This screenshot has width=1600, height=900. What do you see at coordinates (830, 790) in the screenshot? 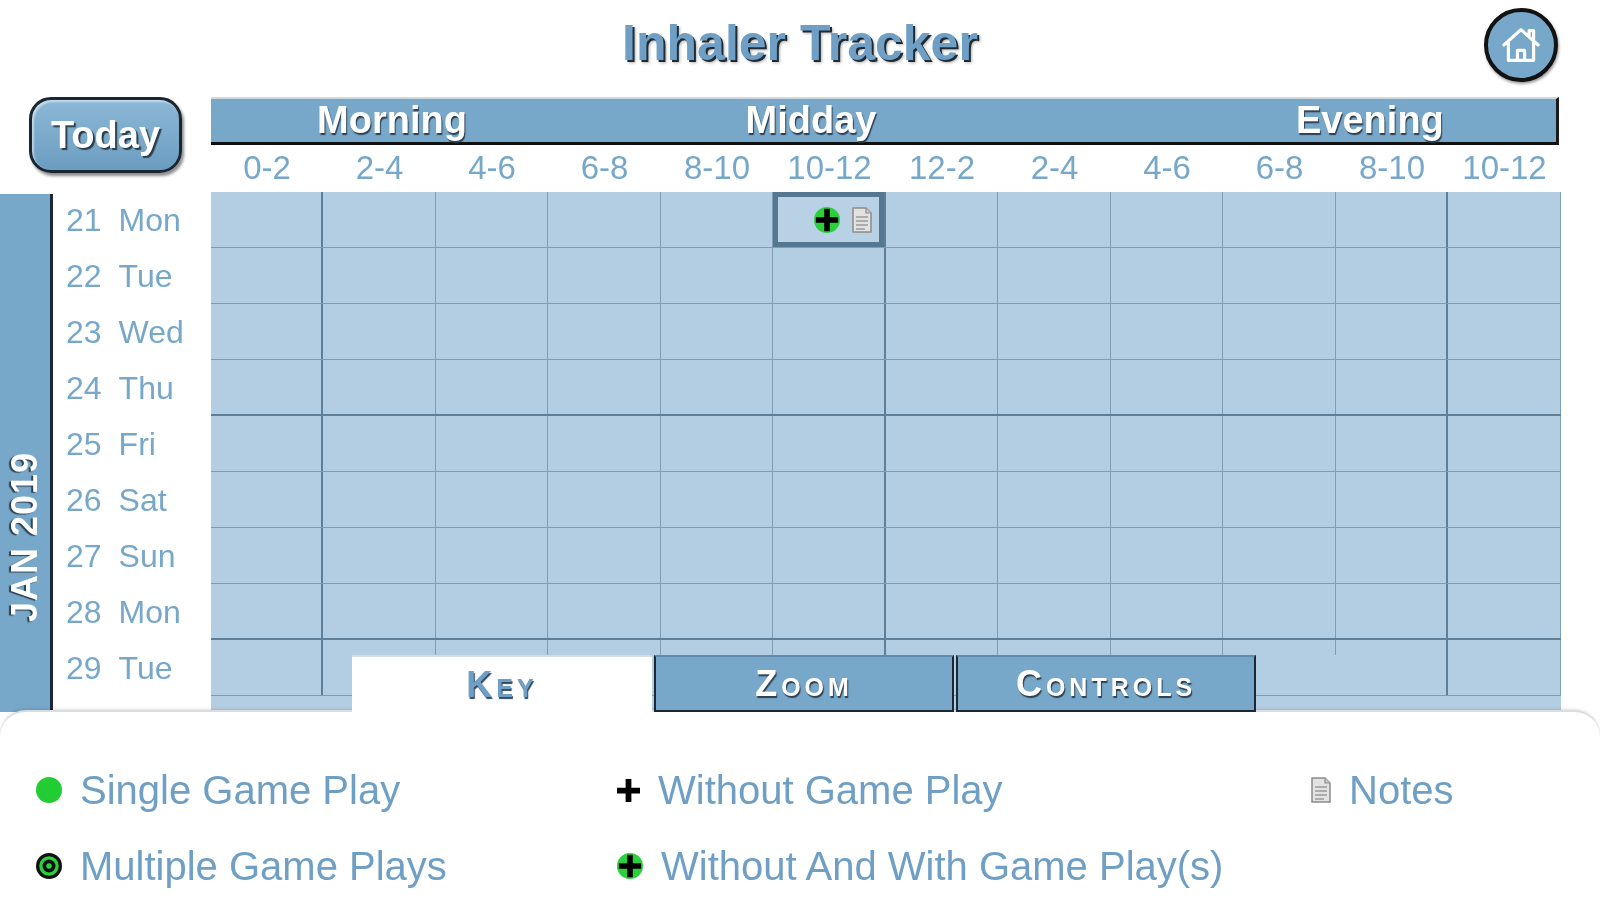
I see `legend-label: Without Game Play` at bounding box center [830, 790].